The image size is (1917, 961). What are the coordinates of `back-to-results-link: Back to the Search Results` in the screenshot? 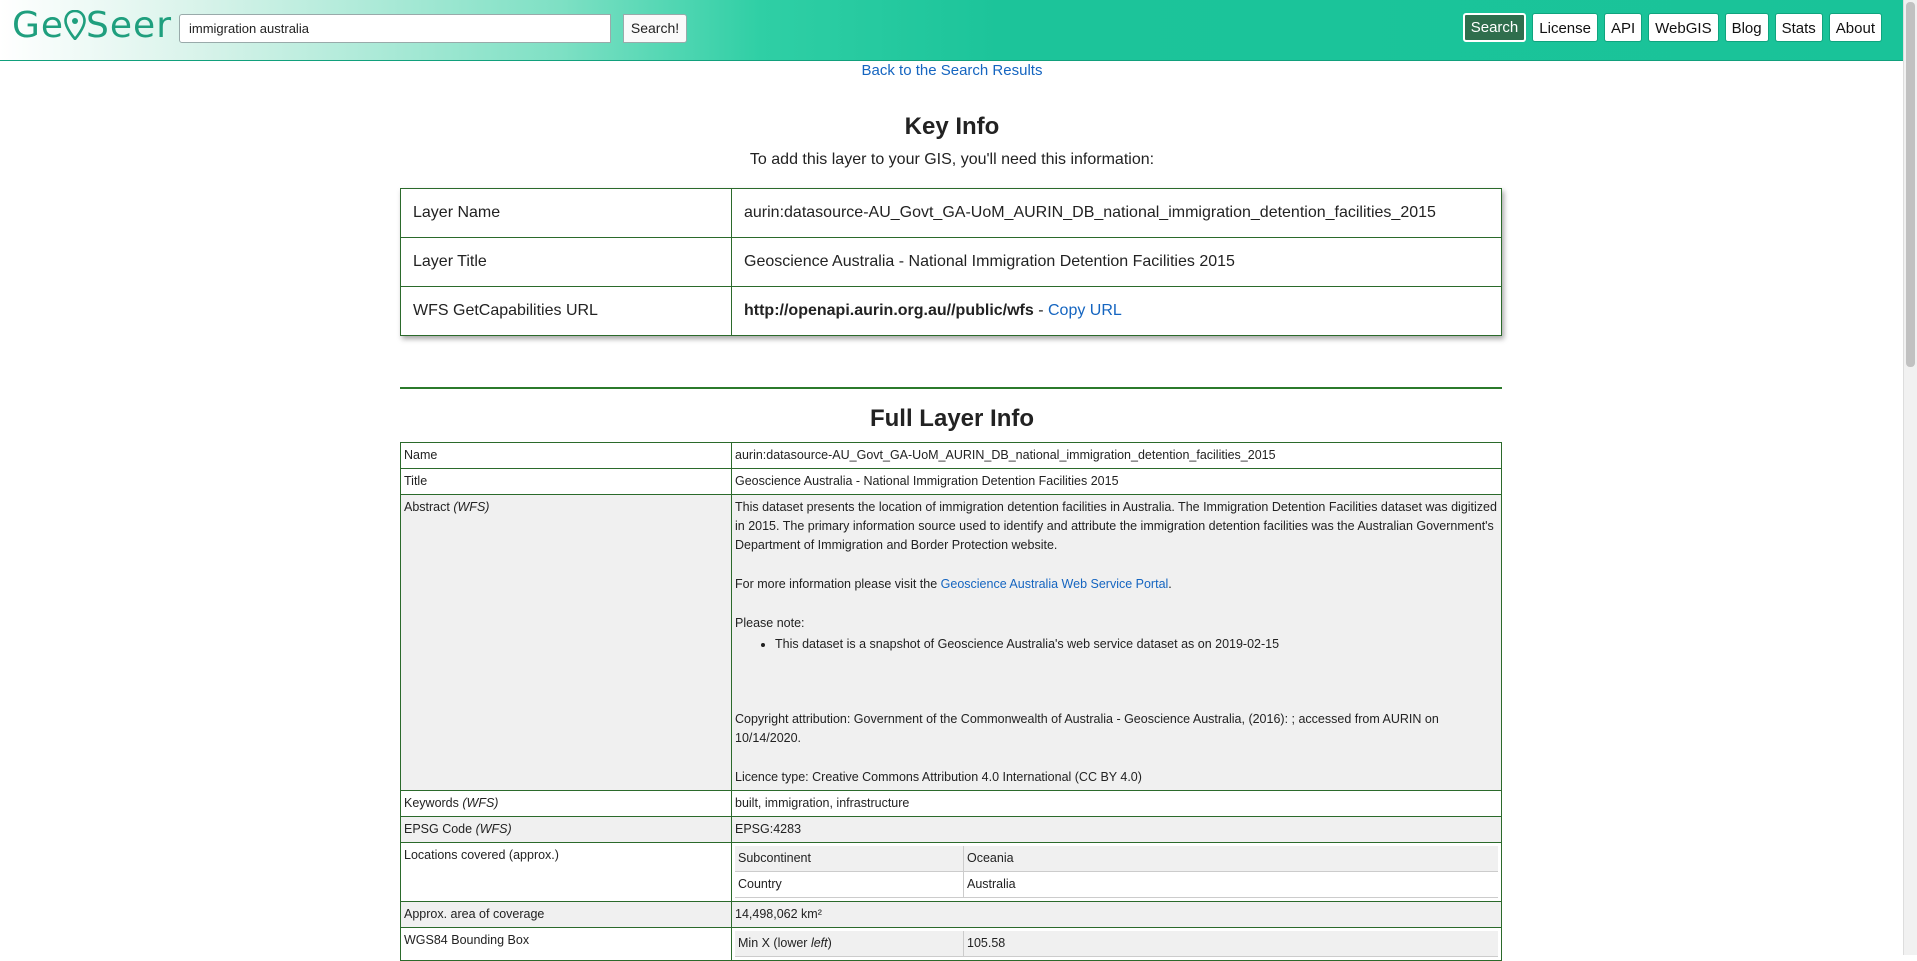 It's located at (952, 70).